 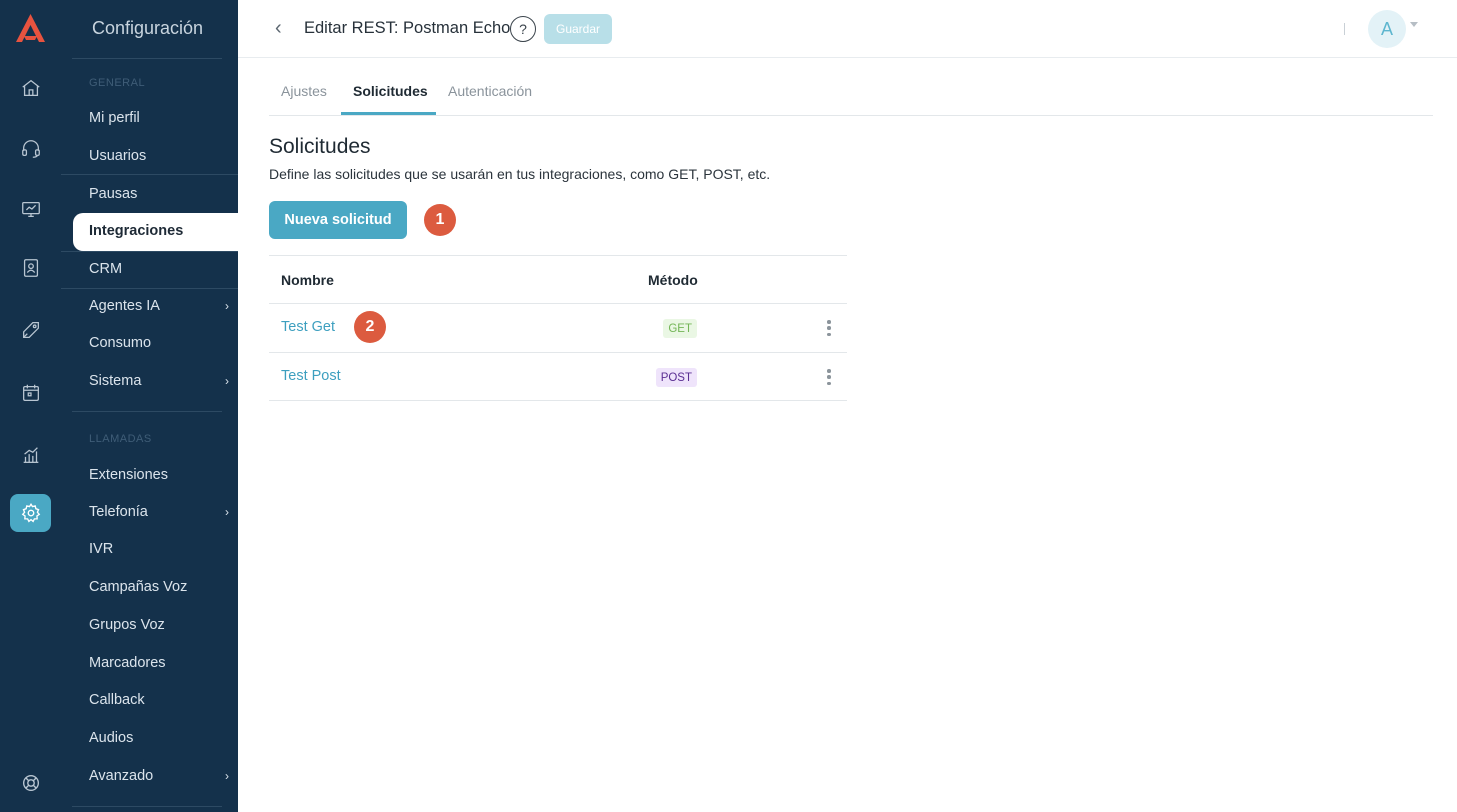 What do you see at coordinates (136, 231) in the screenshot?
I see `sidebar-item-integraciones: Integraciones` at bounding box center [136, 231].